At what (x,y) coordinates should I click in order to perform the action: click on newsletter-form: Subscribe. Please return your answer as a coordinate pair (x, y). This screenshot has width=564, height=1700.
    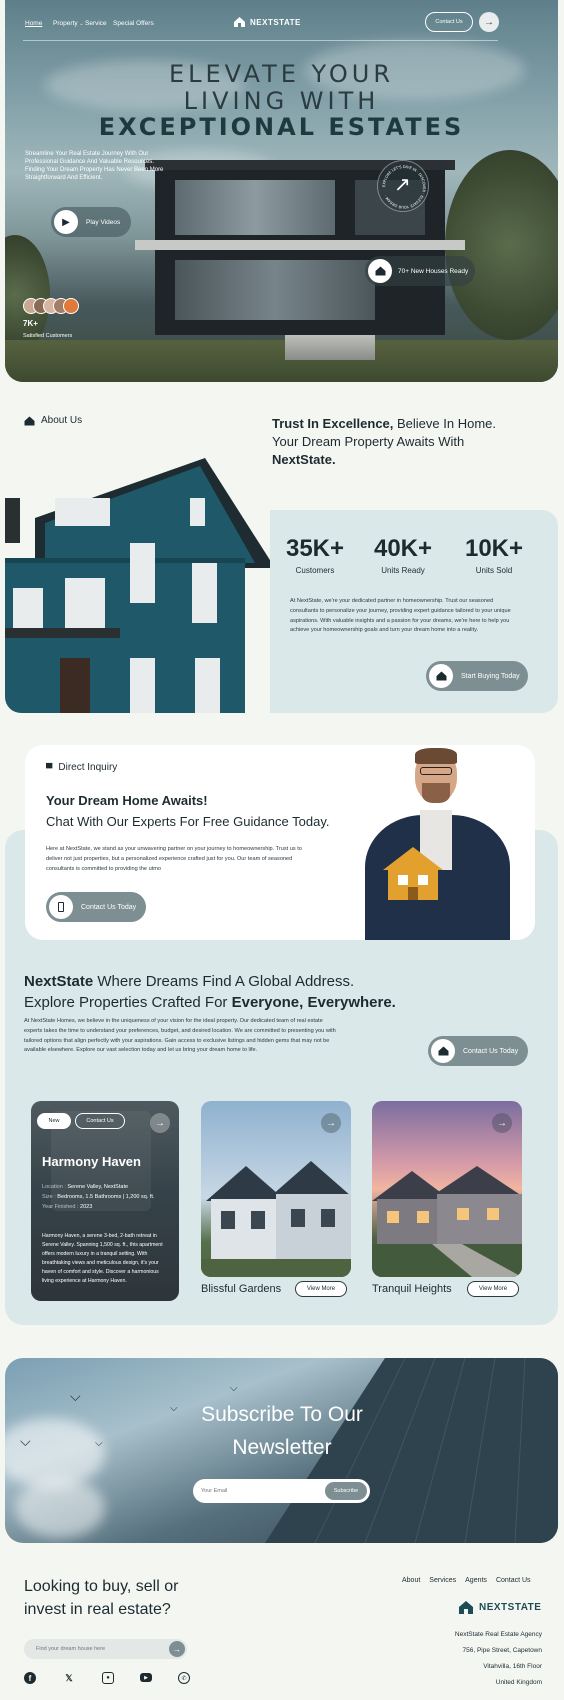
    Looking at the image, I should click on (281, 1491).